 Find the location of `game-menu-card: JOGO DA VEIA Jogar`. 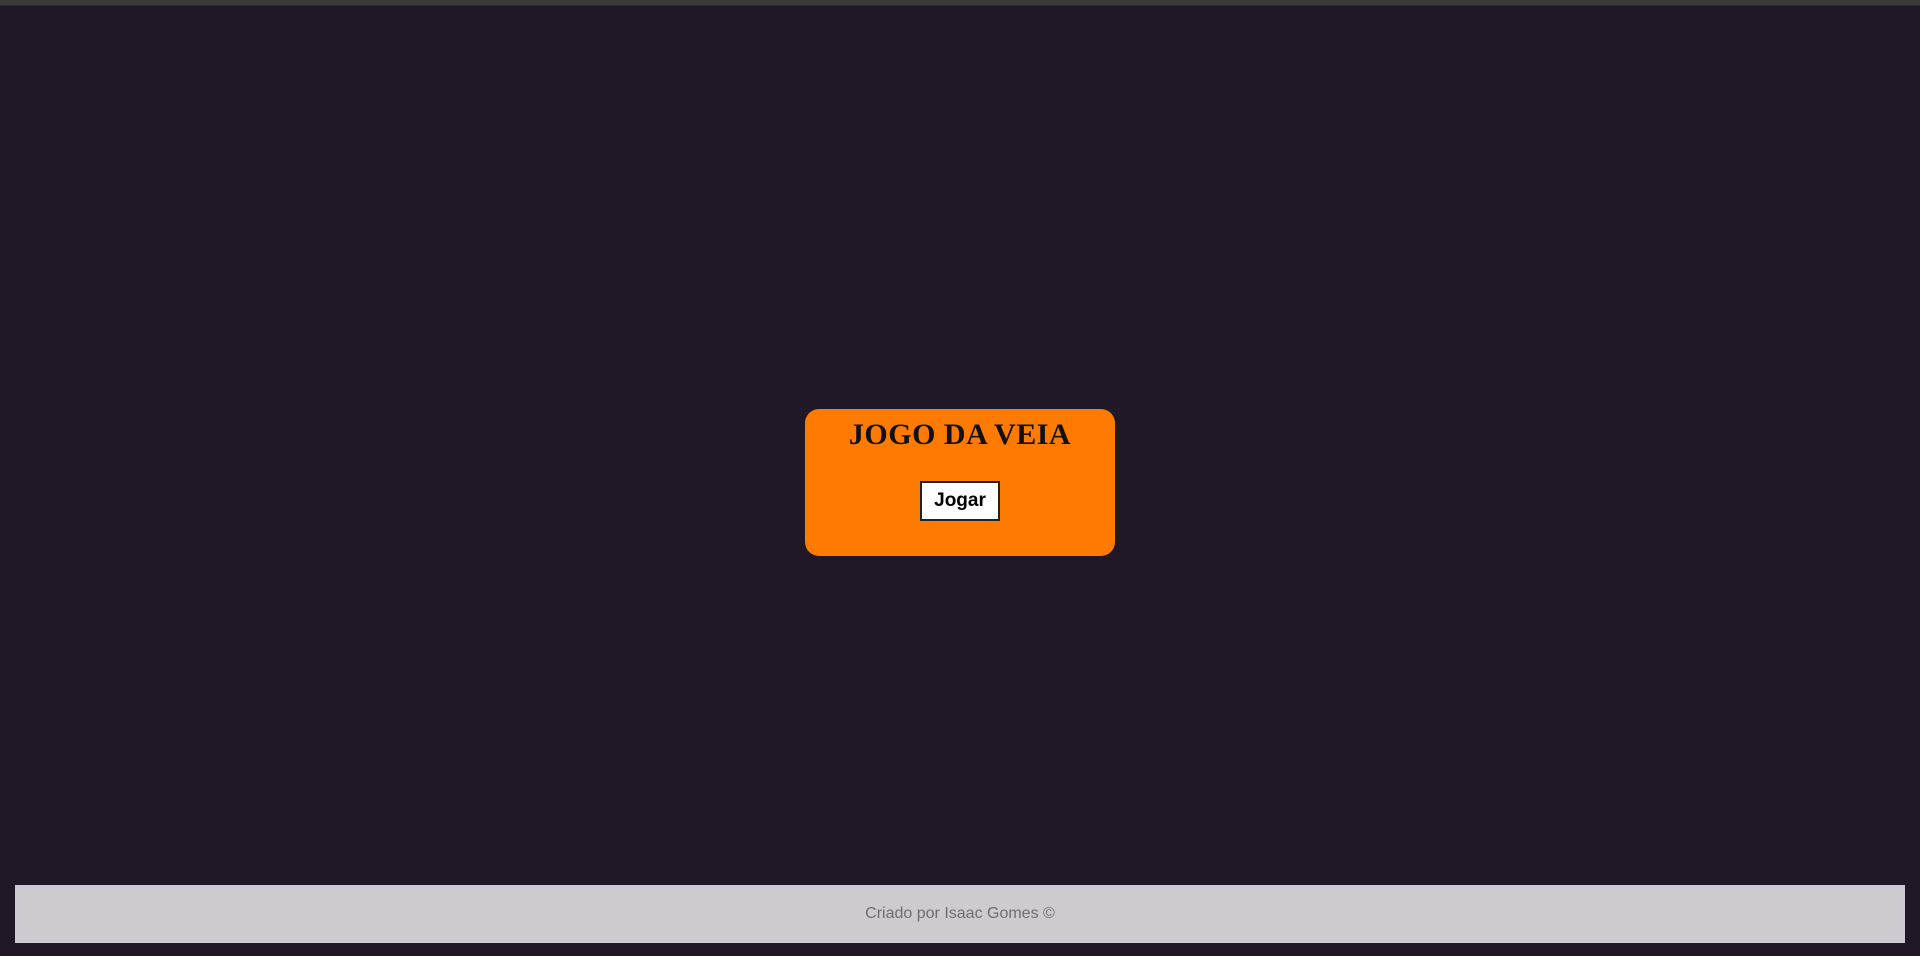

game-menu-card: JOGO DA VEIA Jogar is located at coordinates (960, 482).